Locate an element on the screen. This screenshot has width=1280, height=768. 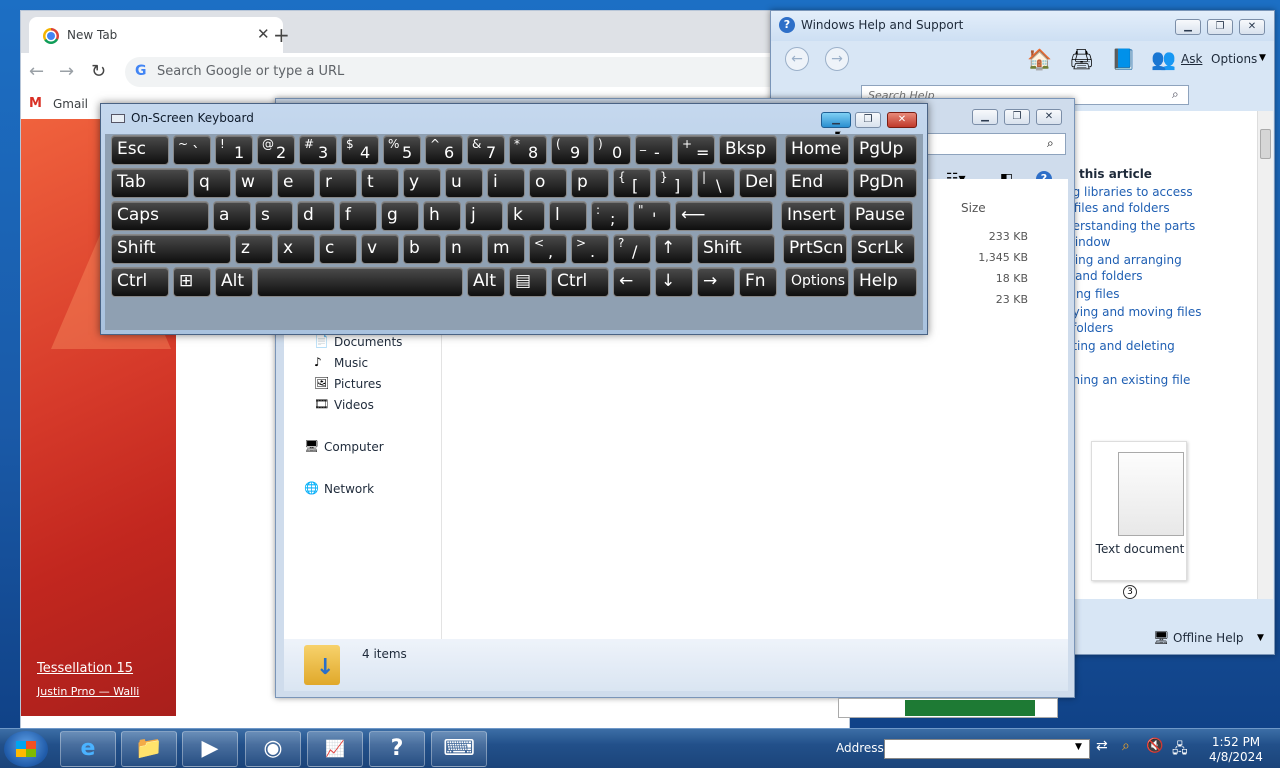
reload-icon: ↻ is located at coordinates (98, 71).